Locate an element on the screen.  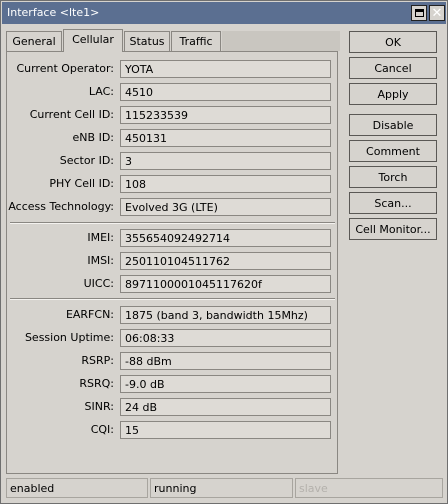
session-uptime-label: Session Uptime: is located at coordinates (69, 337).